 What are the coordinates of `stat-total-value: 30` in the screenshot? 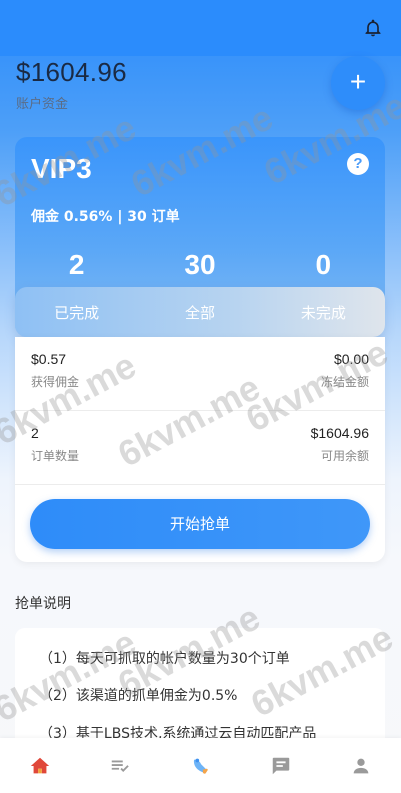 It's located at (200, 264).